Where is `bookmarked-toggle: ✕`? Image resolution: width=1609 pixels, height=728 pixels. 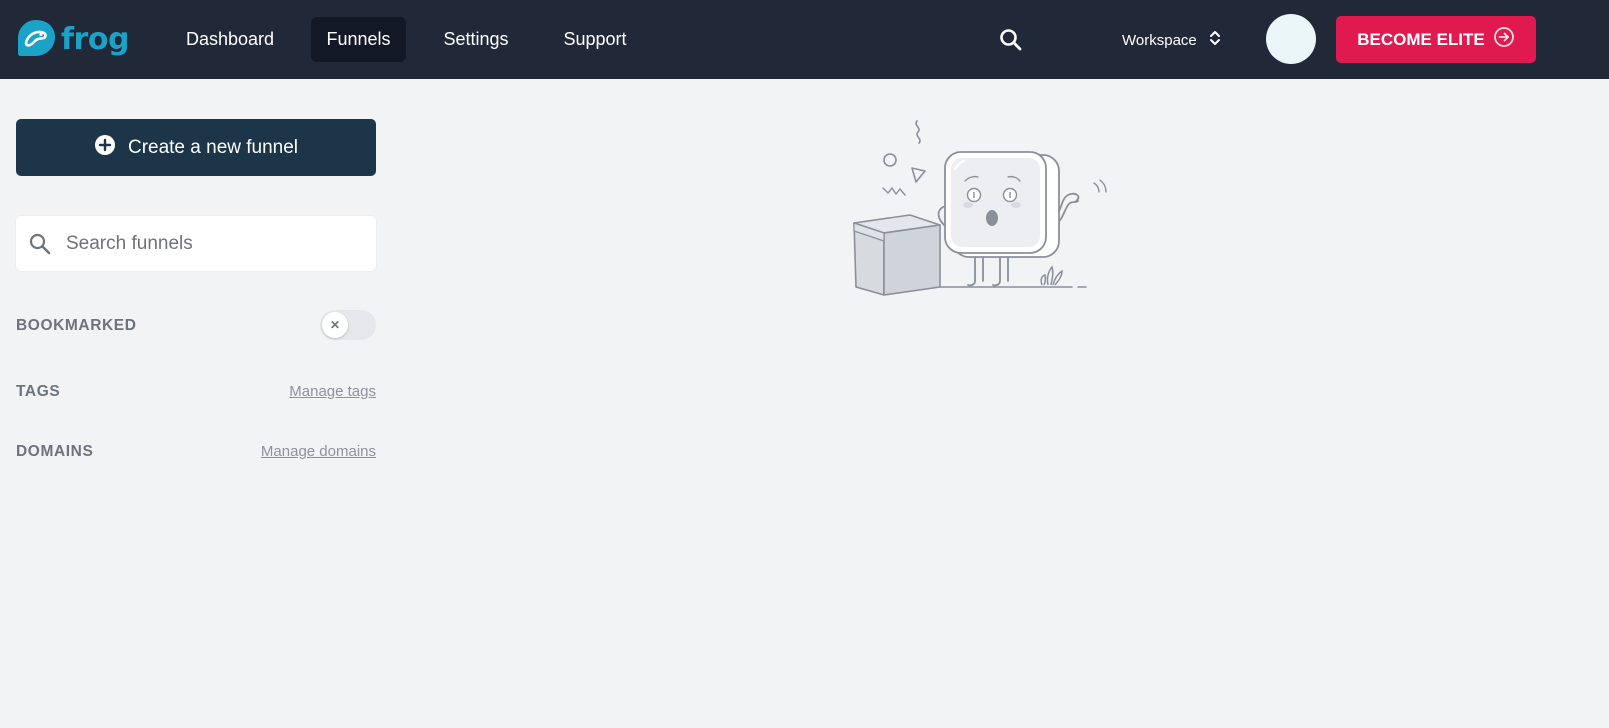 bookmarked-toggle: ✕ is located at coordinates (348, 325).